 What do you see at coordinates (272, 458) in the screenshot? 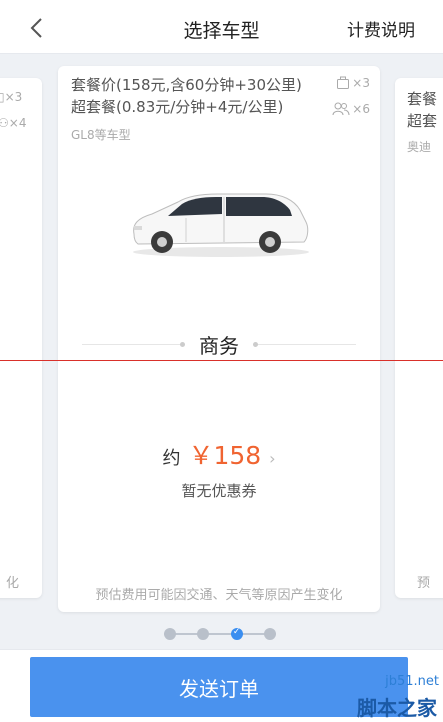
I see `chevron-right-icon: ›` at bounding box center [272, 458].